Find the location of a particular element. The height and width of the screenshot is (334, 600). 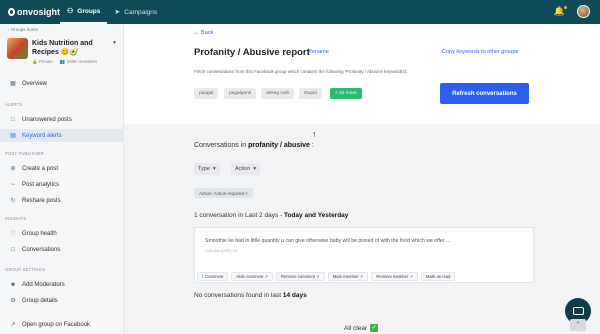

action-filter-label: Action is located at coordinates (243, 169).